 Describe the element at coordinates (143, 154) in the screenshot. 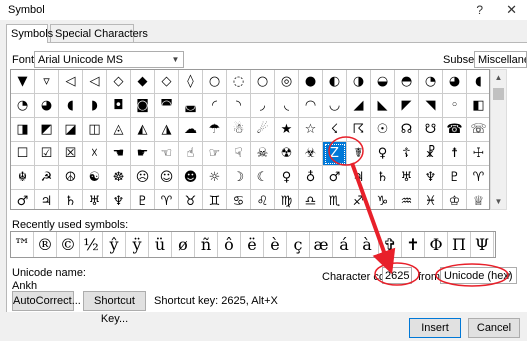

I see `symbol-cell: ☛` at that location.